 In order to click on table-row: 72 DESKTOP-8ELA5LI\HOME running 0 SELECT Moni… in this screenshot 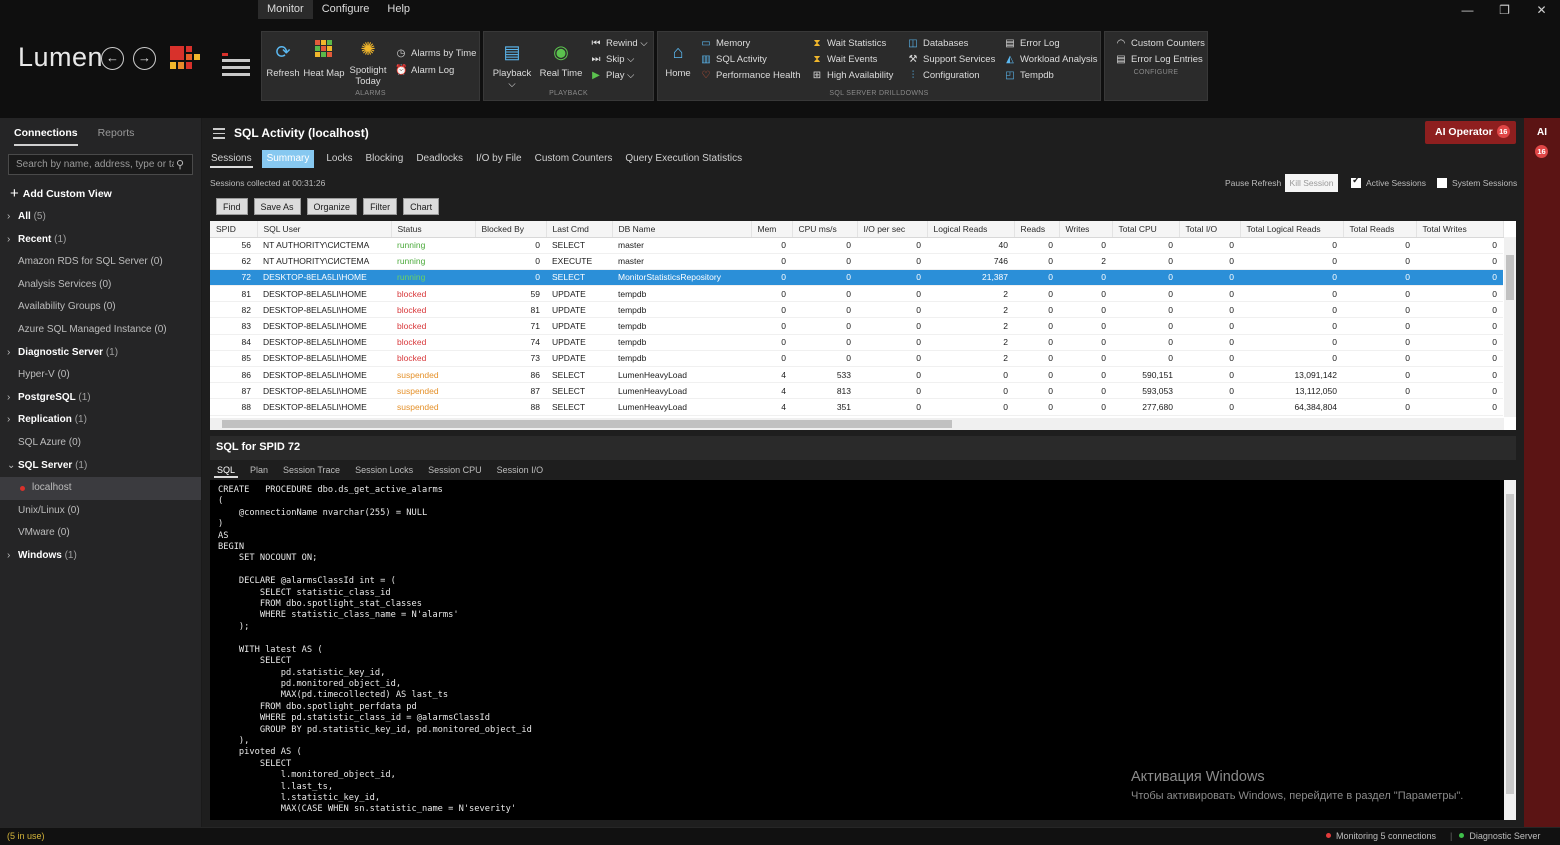, I will do `click(856, 278)`.